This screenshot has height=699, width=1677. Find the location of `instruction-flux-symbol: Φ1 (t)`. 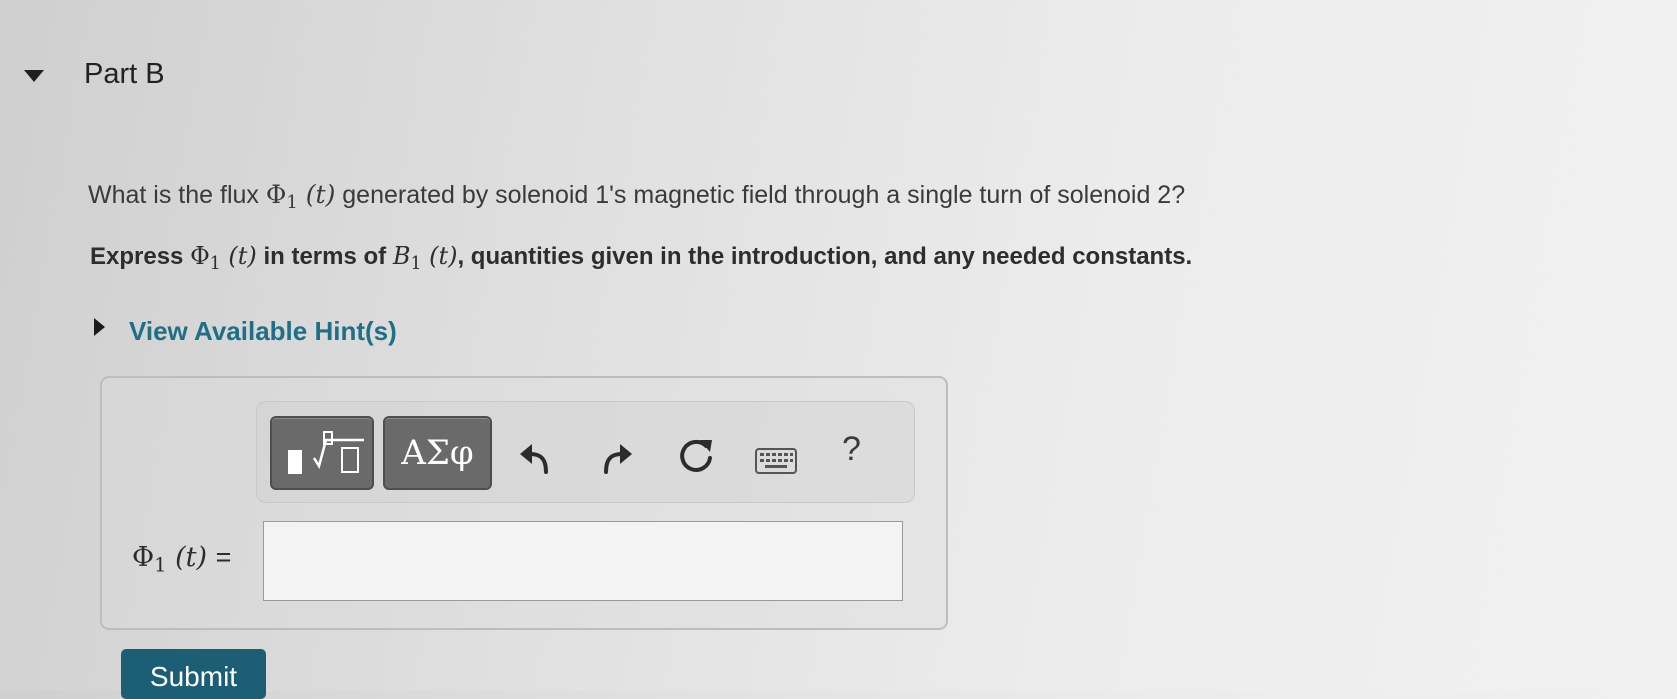

instruction-flux-symbol: Φ1 (t) is located at coordinates (223, 258).